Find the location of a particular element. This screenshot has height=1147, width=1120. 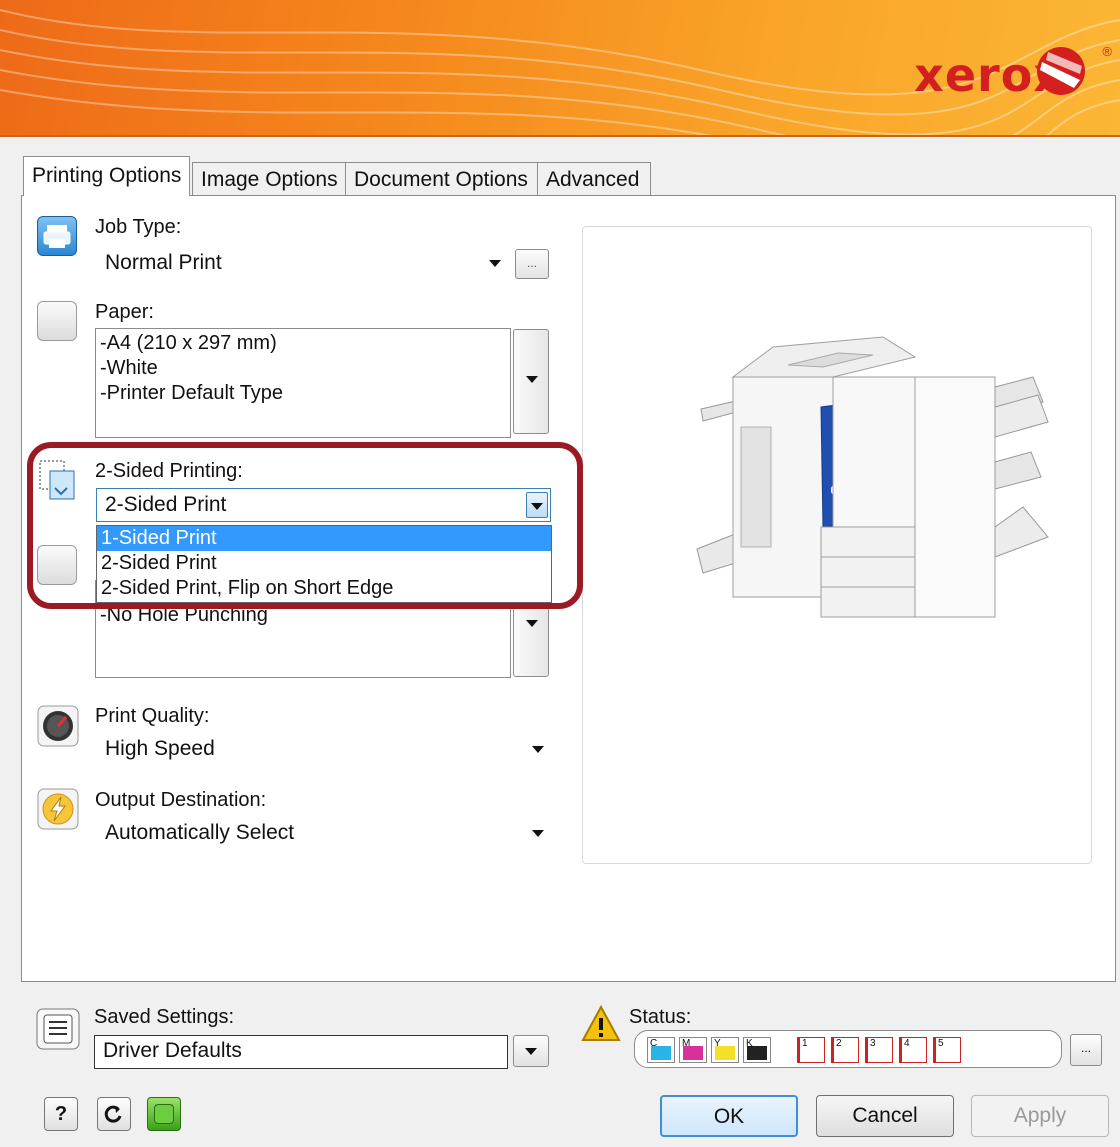

output-destination-select: Automatically Select is located at coordinates (323, 833).